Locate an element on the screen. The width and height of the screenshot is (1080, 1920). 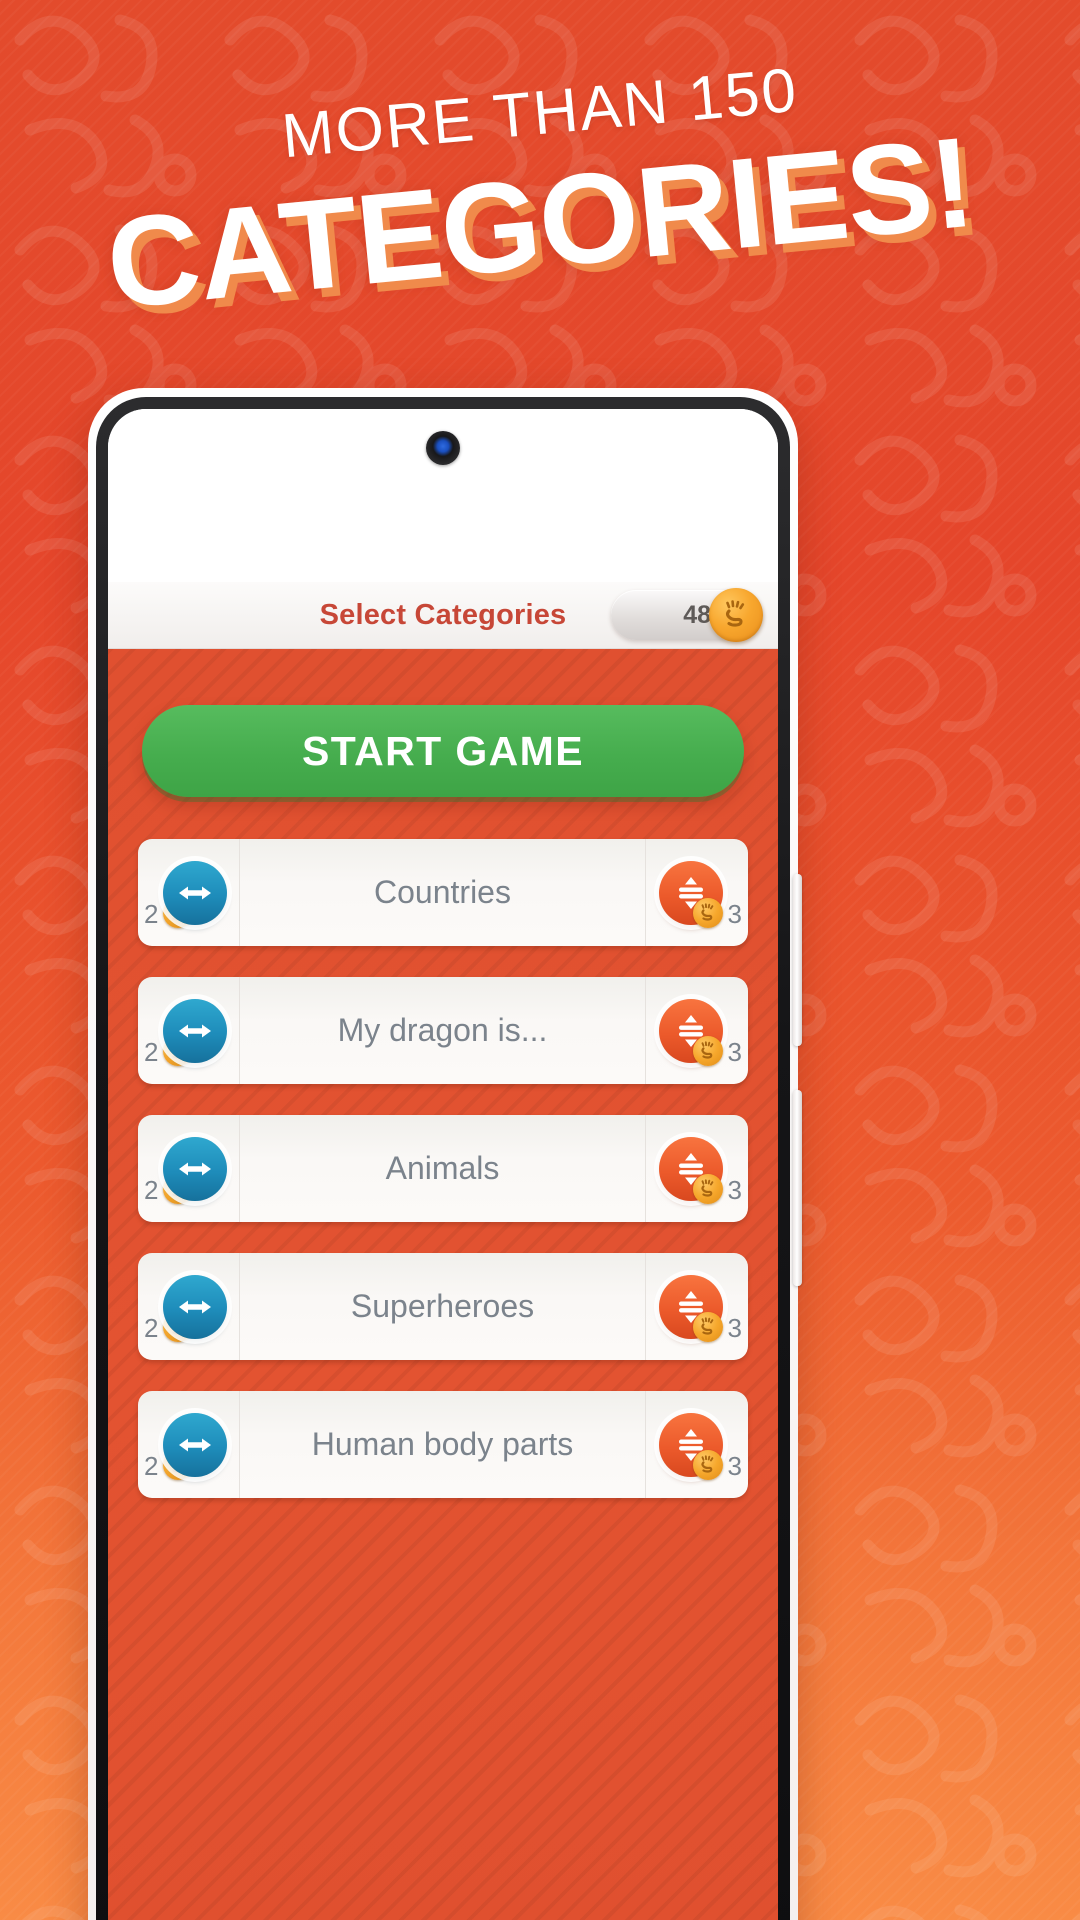
headline-main-line: CATEGORIES! is located at coordinates (540, 223).